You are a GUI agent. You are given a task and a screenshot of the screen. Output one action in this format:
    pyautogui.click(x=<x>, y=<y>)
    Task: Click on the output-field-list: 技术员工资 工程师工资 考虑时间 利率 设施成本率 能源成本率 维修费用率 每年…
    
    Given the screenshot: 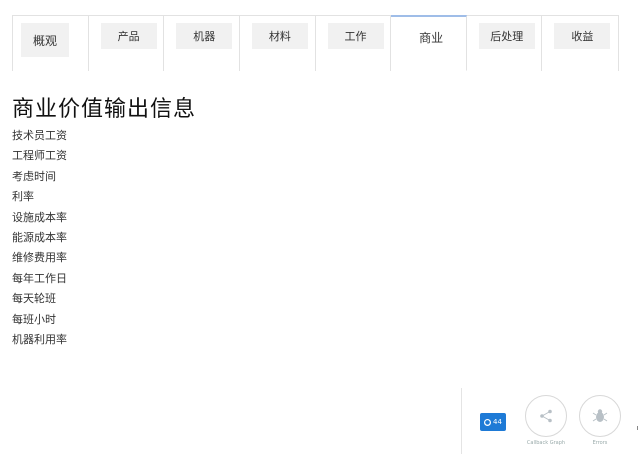 What is the action you would take?
    pyautogui.click(x=39, y=238)
    